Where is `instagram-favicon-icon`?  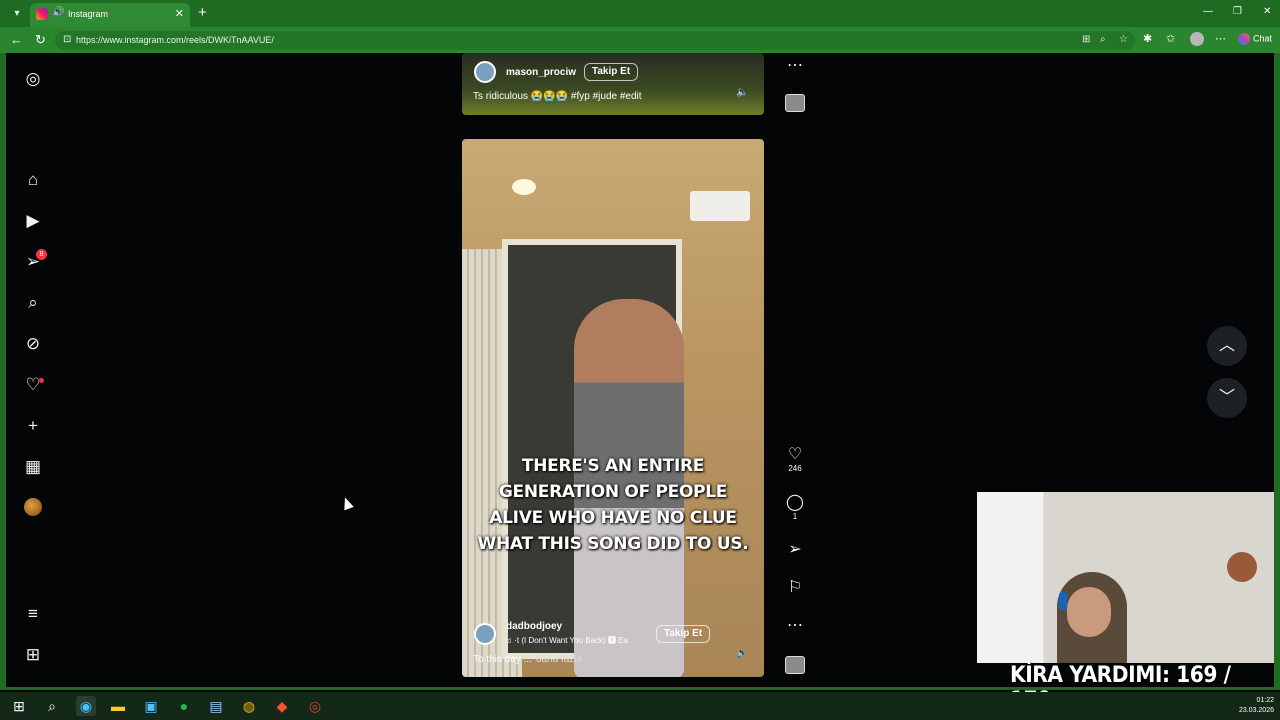
instagram-favicon-icon is located at coordinates (42, 14).